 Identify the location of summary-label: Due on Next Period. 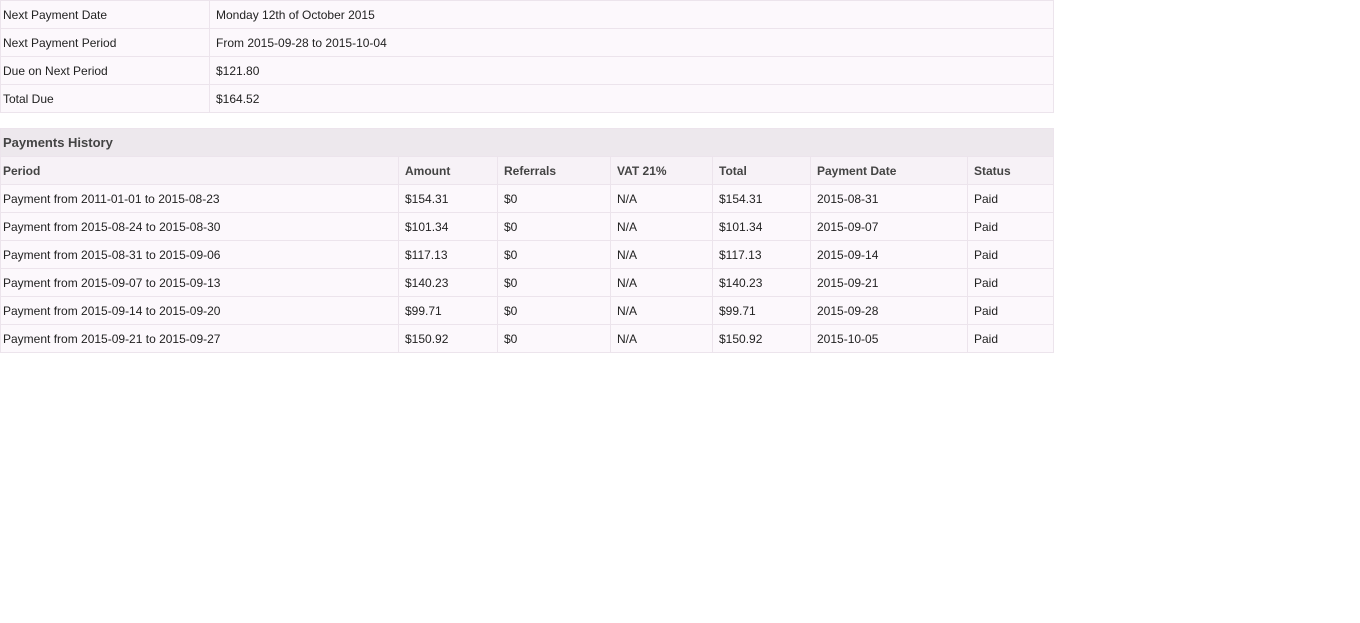
(105, 70).